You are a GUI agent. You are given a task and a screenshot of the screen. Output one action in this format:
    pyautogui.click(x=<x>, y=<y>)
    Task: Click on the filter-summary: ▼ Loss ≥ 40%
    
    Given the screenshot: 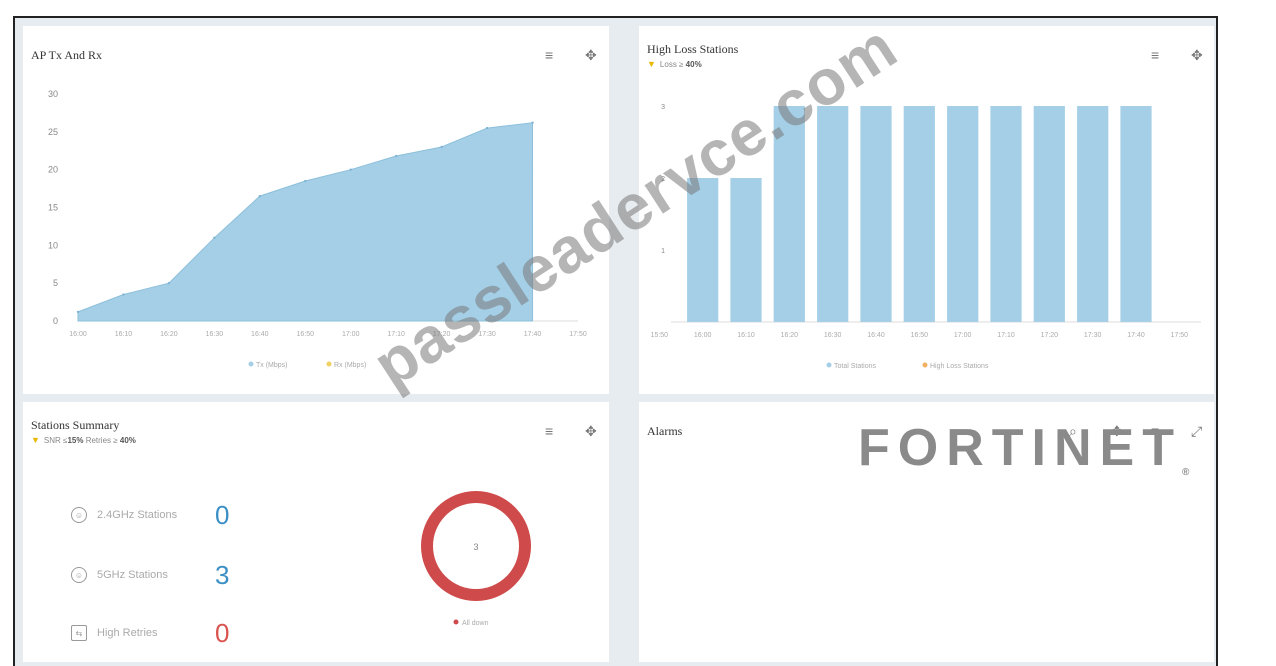 What is the action you would take?
    pyautogui.click(x=674, y=64)
    